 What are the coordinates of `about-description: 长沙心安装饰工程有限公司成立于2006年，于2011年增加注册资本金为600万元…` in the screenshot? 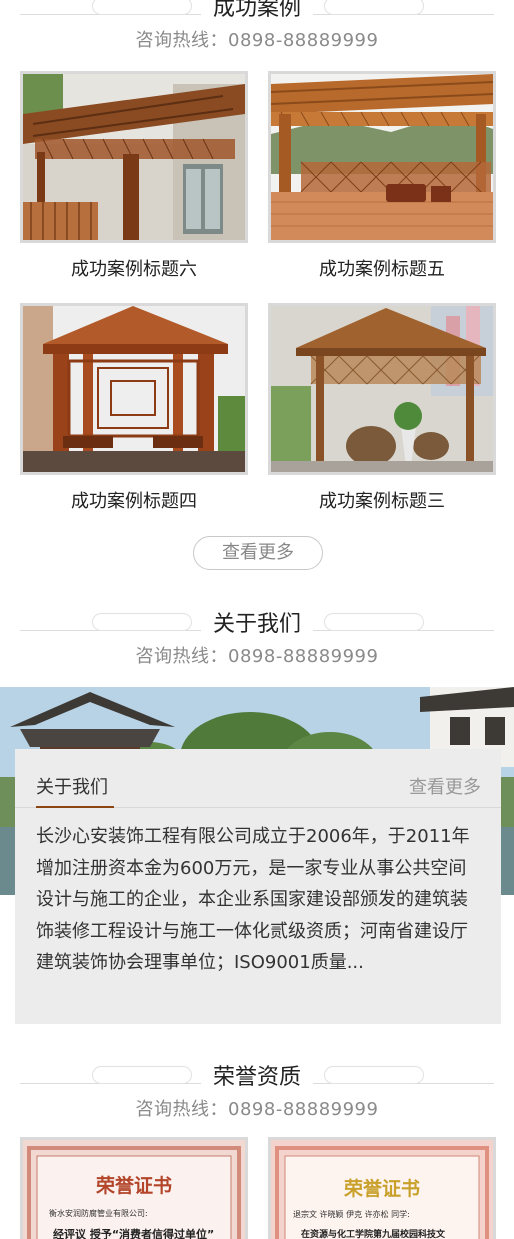 It's located at (253, 899).